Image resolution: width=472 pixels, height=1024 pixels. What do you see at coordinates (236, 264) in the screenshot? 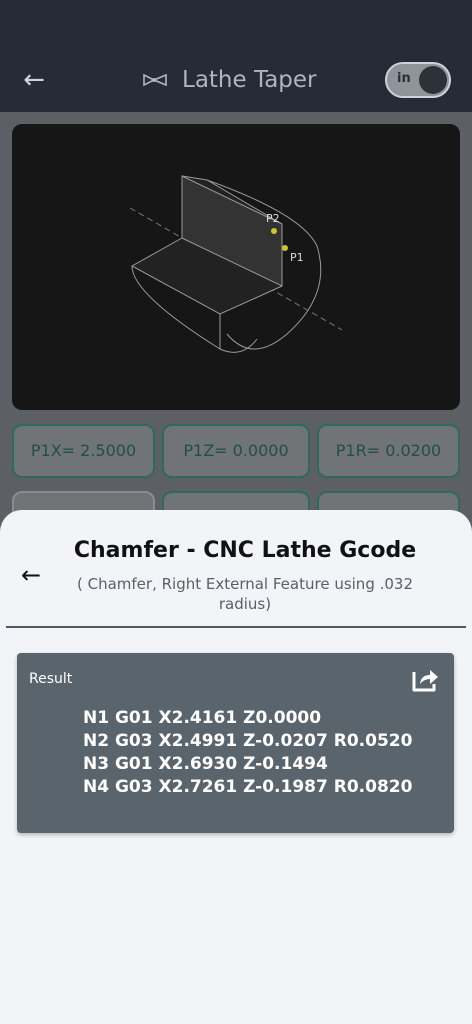
I see `diagram-svg: P2 P1` at bounding box center [236, 264].